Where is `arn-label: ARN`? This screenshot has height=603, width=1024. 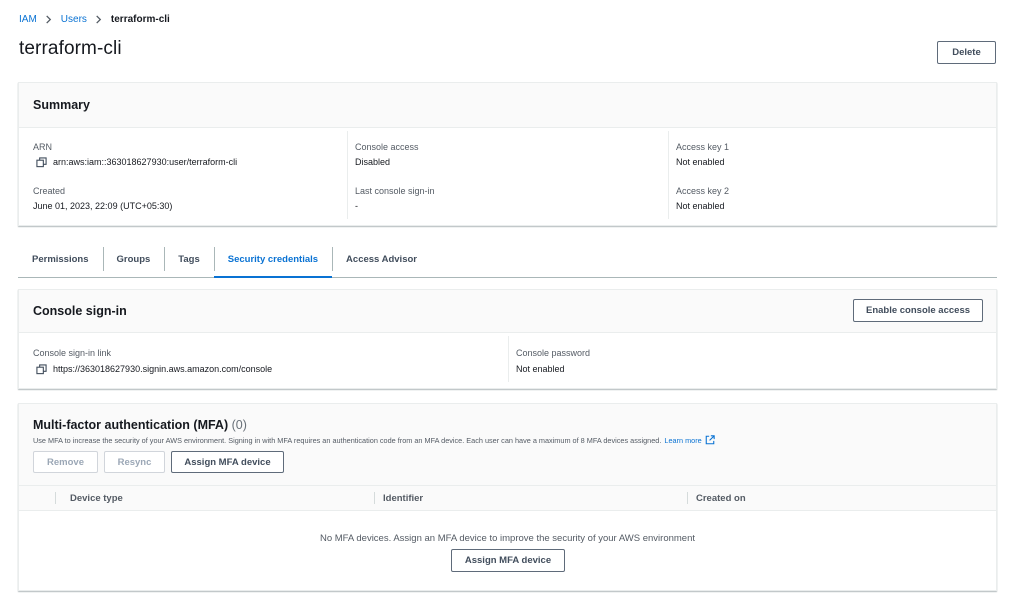 arn-label: ARN is located at coordinates (43, 147).